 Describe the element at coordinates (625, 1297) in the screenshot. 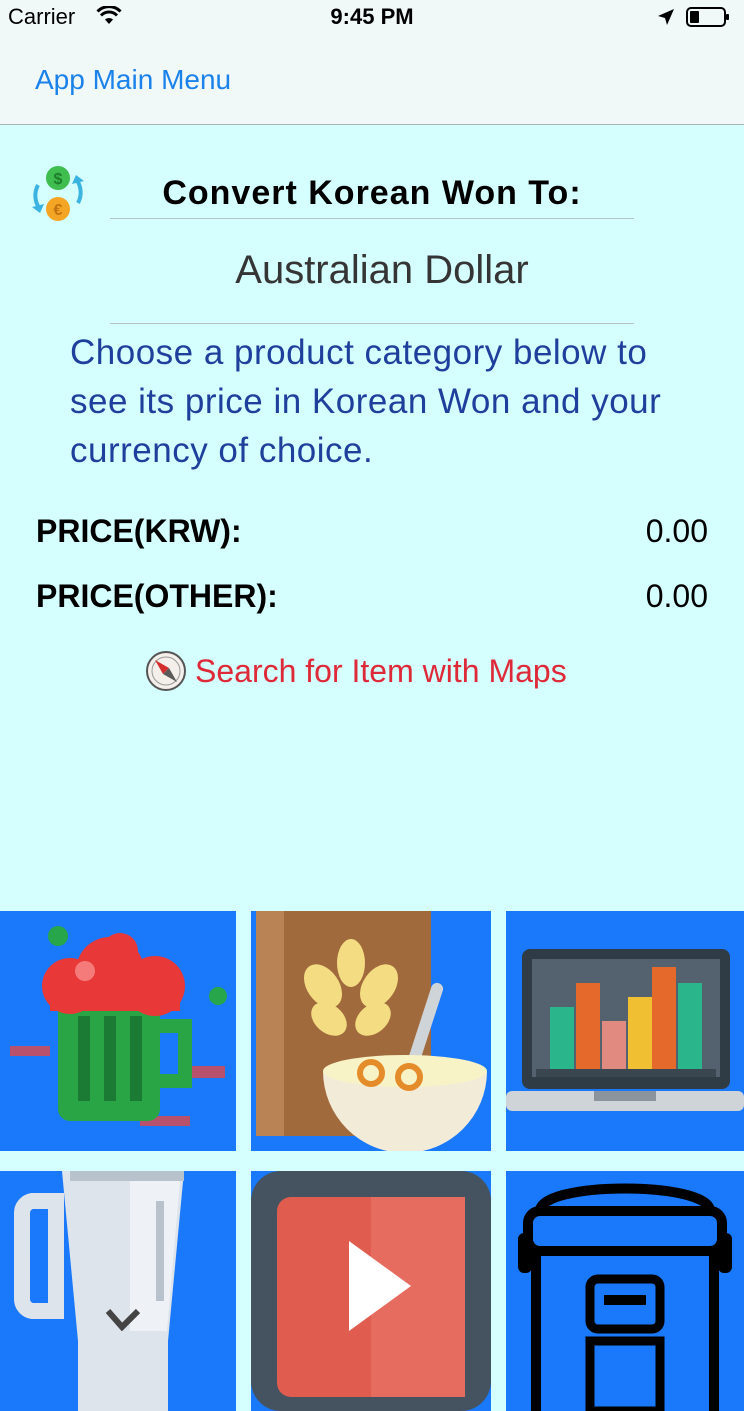

I see `rice-cooker-icon` at that location.